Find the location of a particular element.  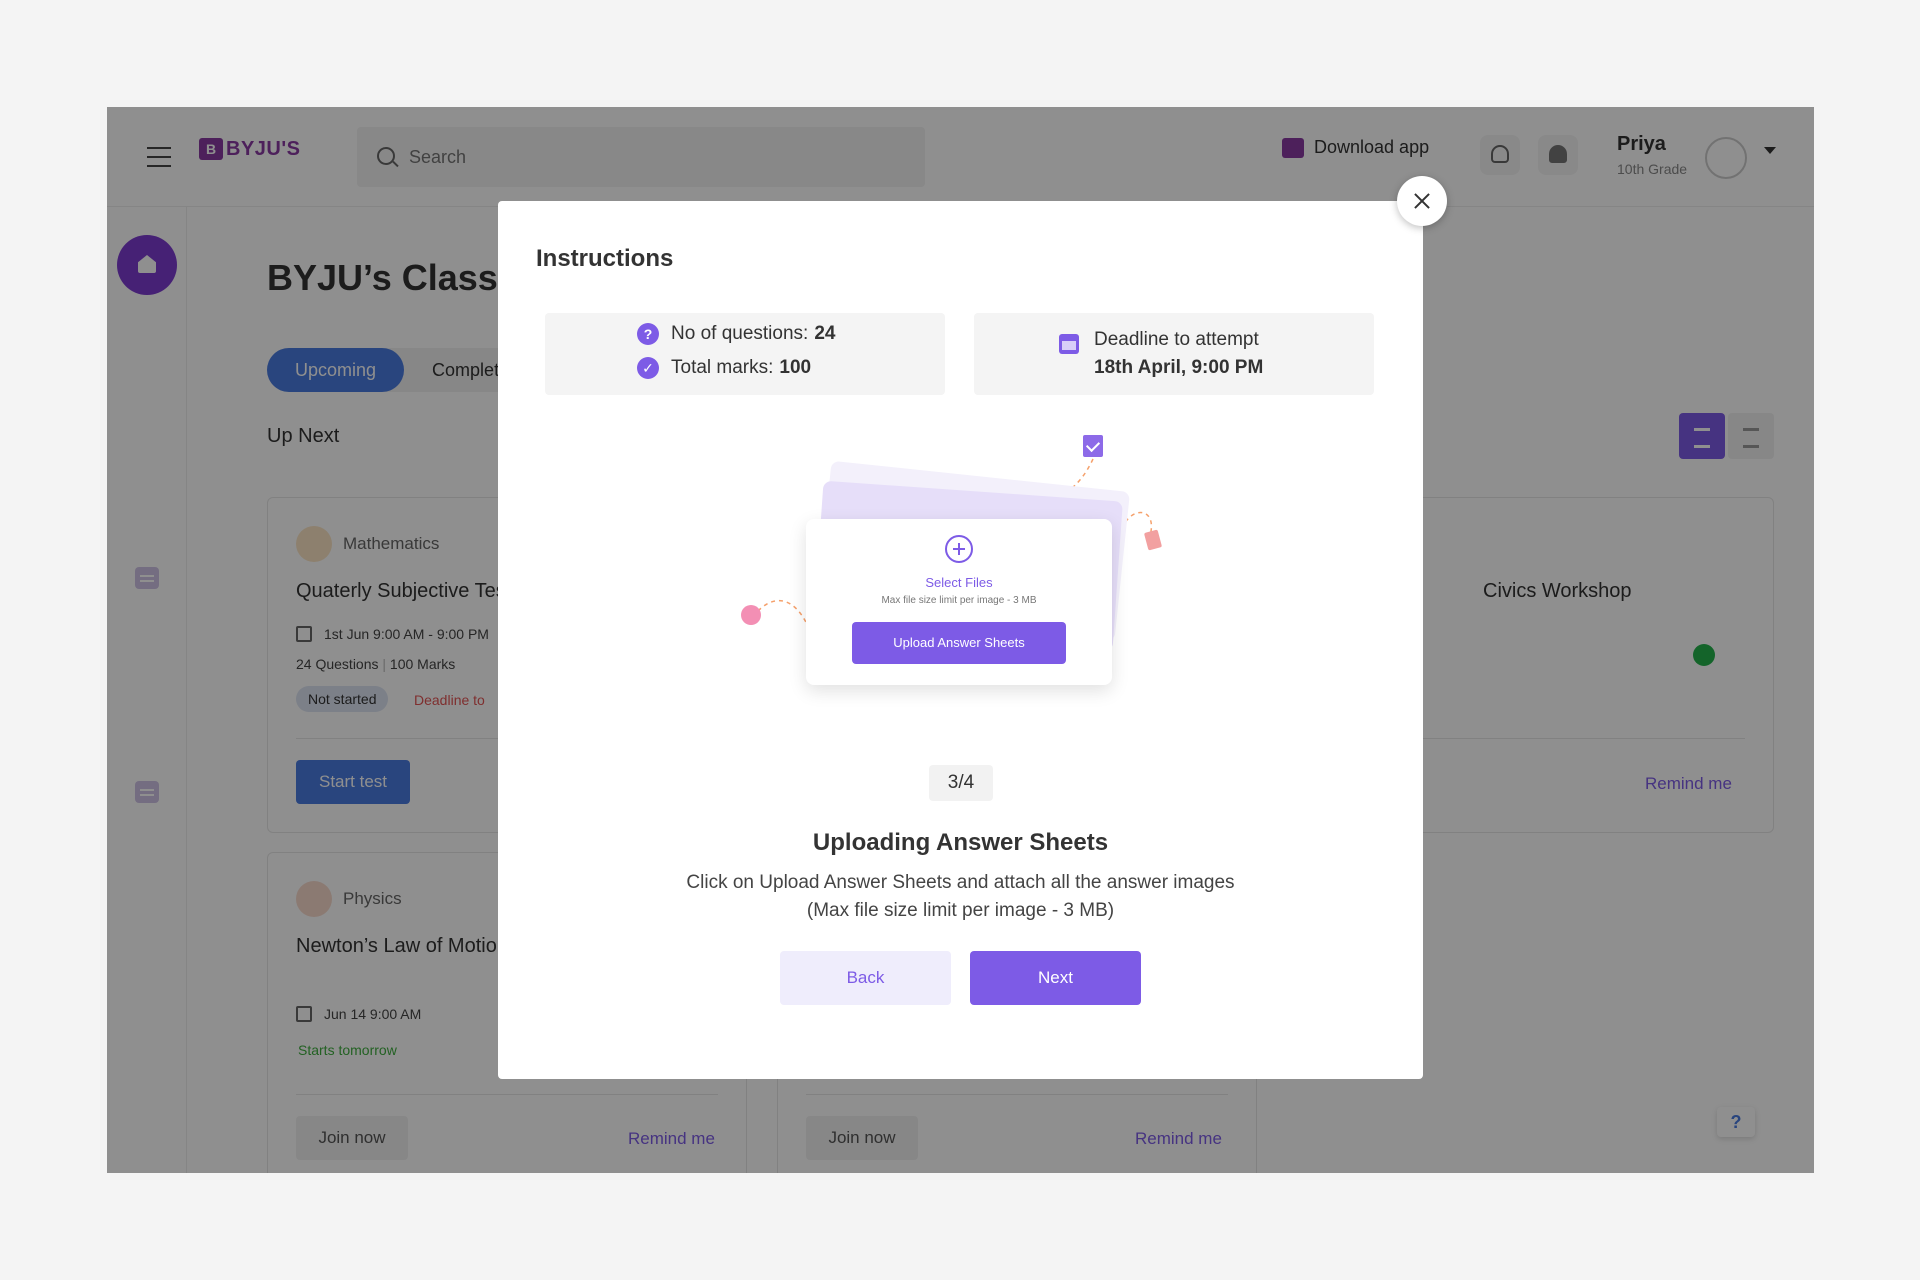

deadline-box: Deadline to attempt 18th April, 9:00 PM is located at coordinates (1174, 354).